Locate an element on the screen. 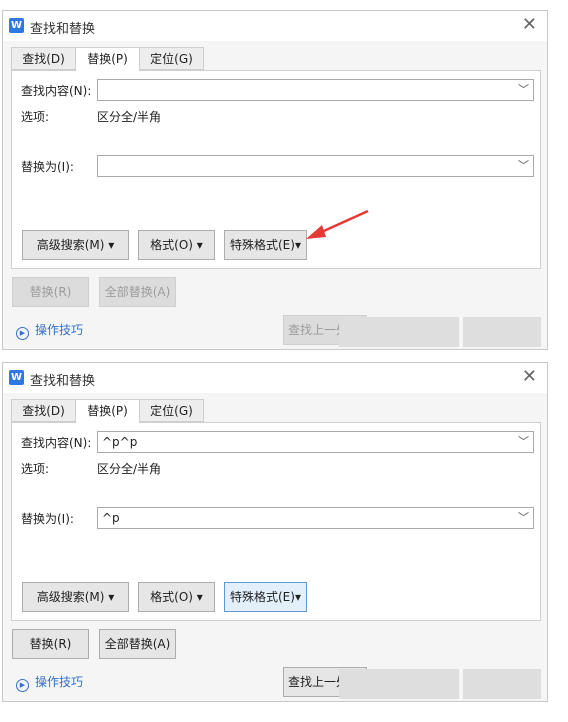  replace-input: ﹀ is located at coordinates (315, 166).